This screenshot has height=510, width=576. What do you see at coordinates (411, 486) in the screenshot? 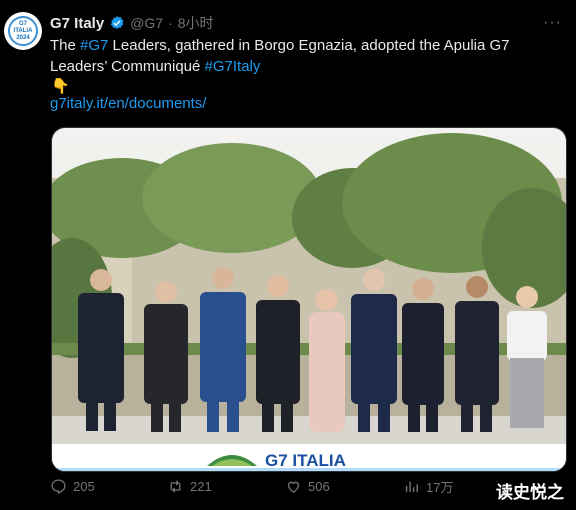
I see `views-chart-icon` at bounding box center [411, 486].